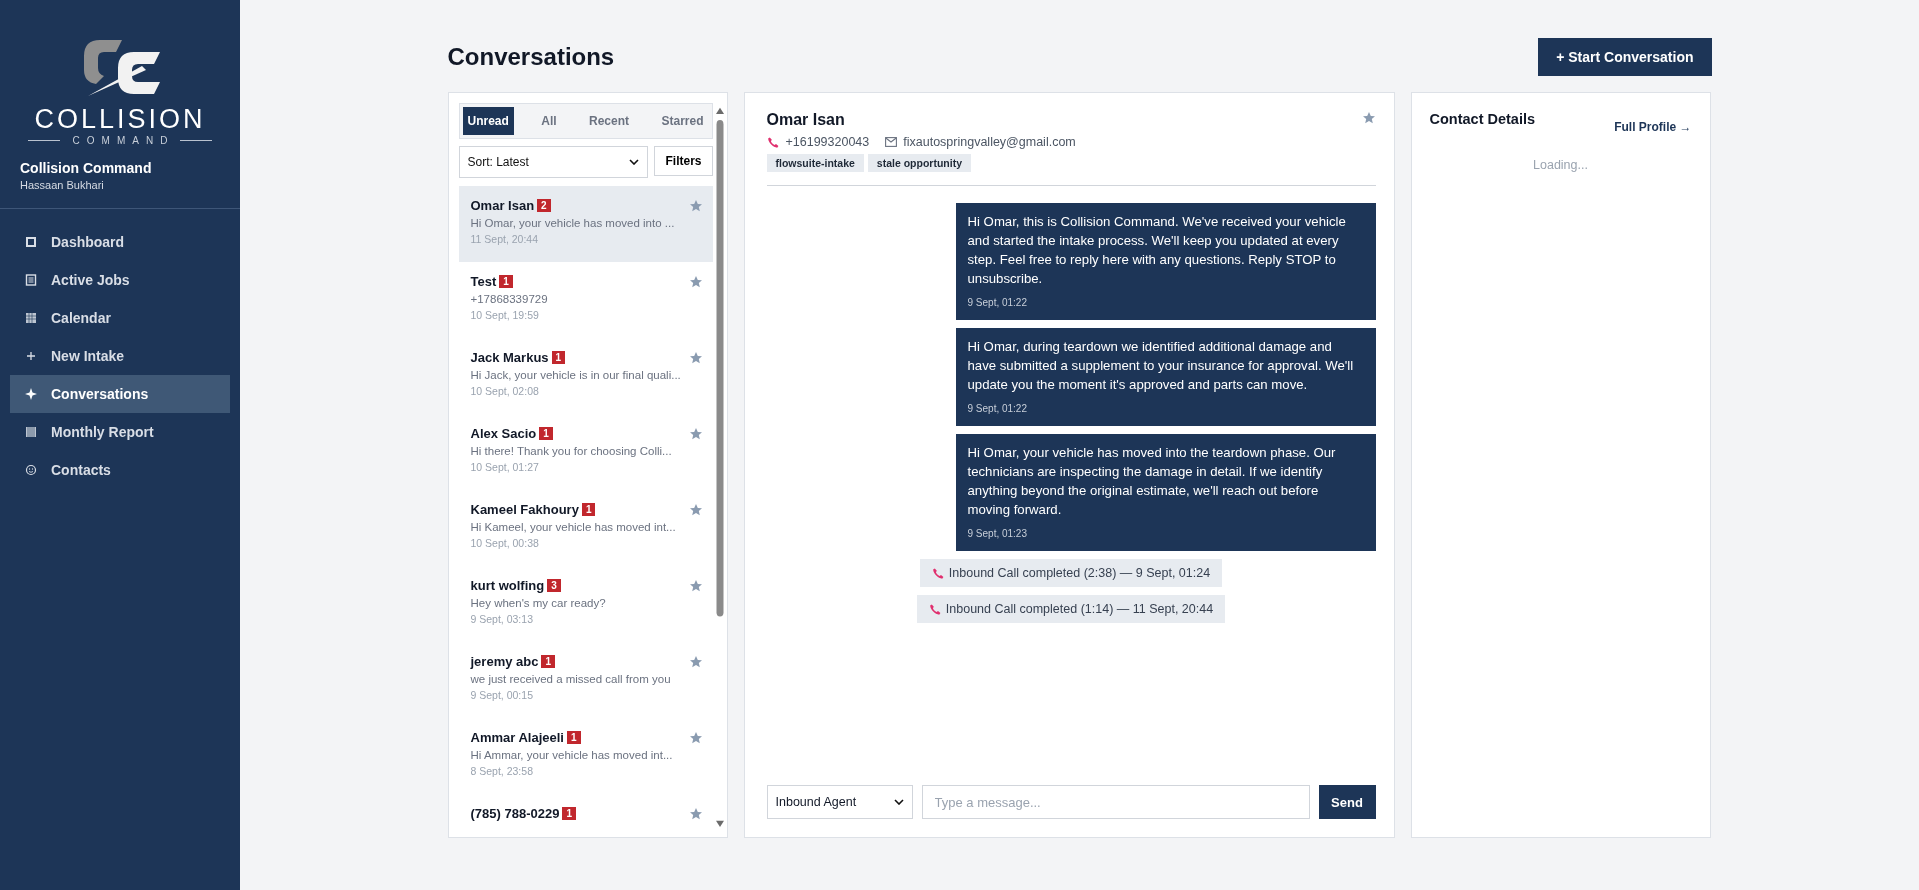  Describe the element at coordinates (502, 771) in the screenshot. I see `timestamp: 8 Sept, 23:58` at that location.